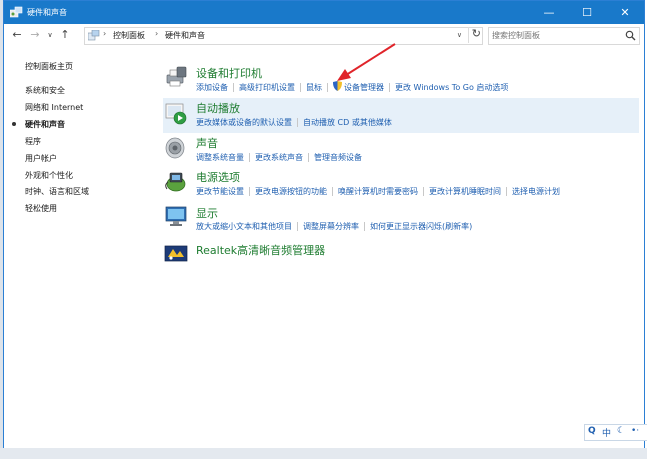  I want to click on link-text-size: 放大或缩小文本和其他项目, so click(244, 226).